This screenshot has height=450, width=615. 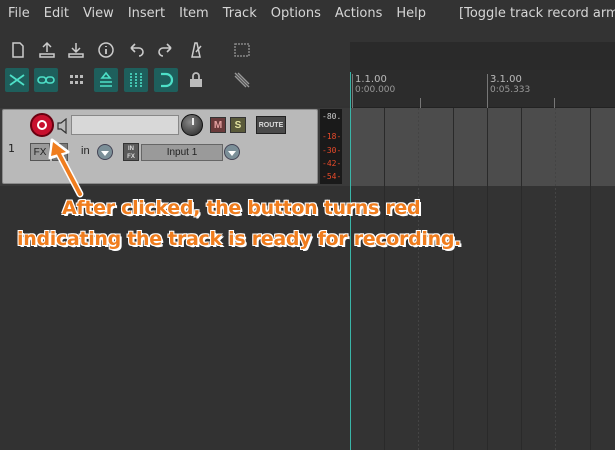 What do you see at coordinates (182, 152) in the screenshot?
I see `input-select: Input 1` at bounding box center [182, 152].